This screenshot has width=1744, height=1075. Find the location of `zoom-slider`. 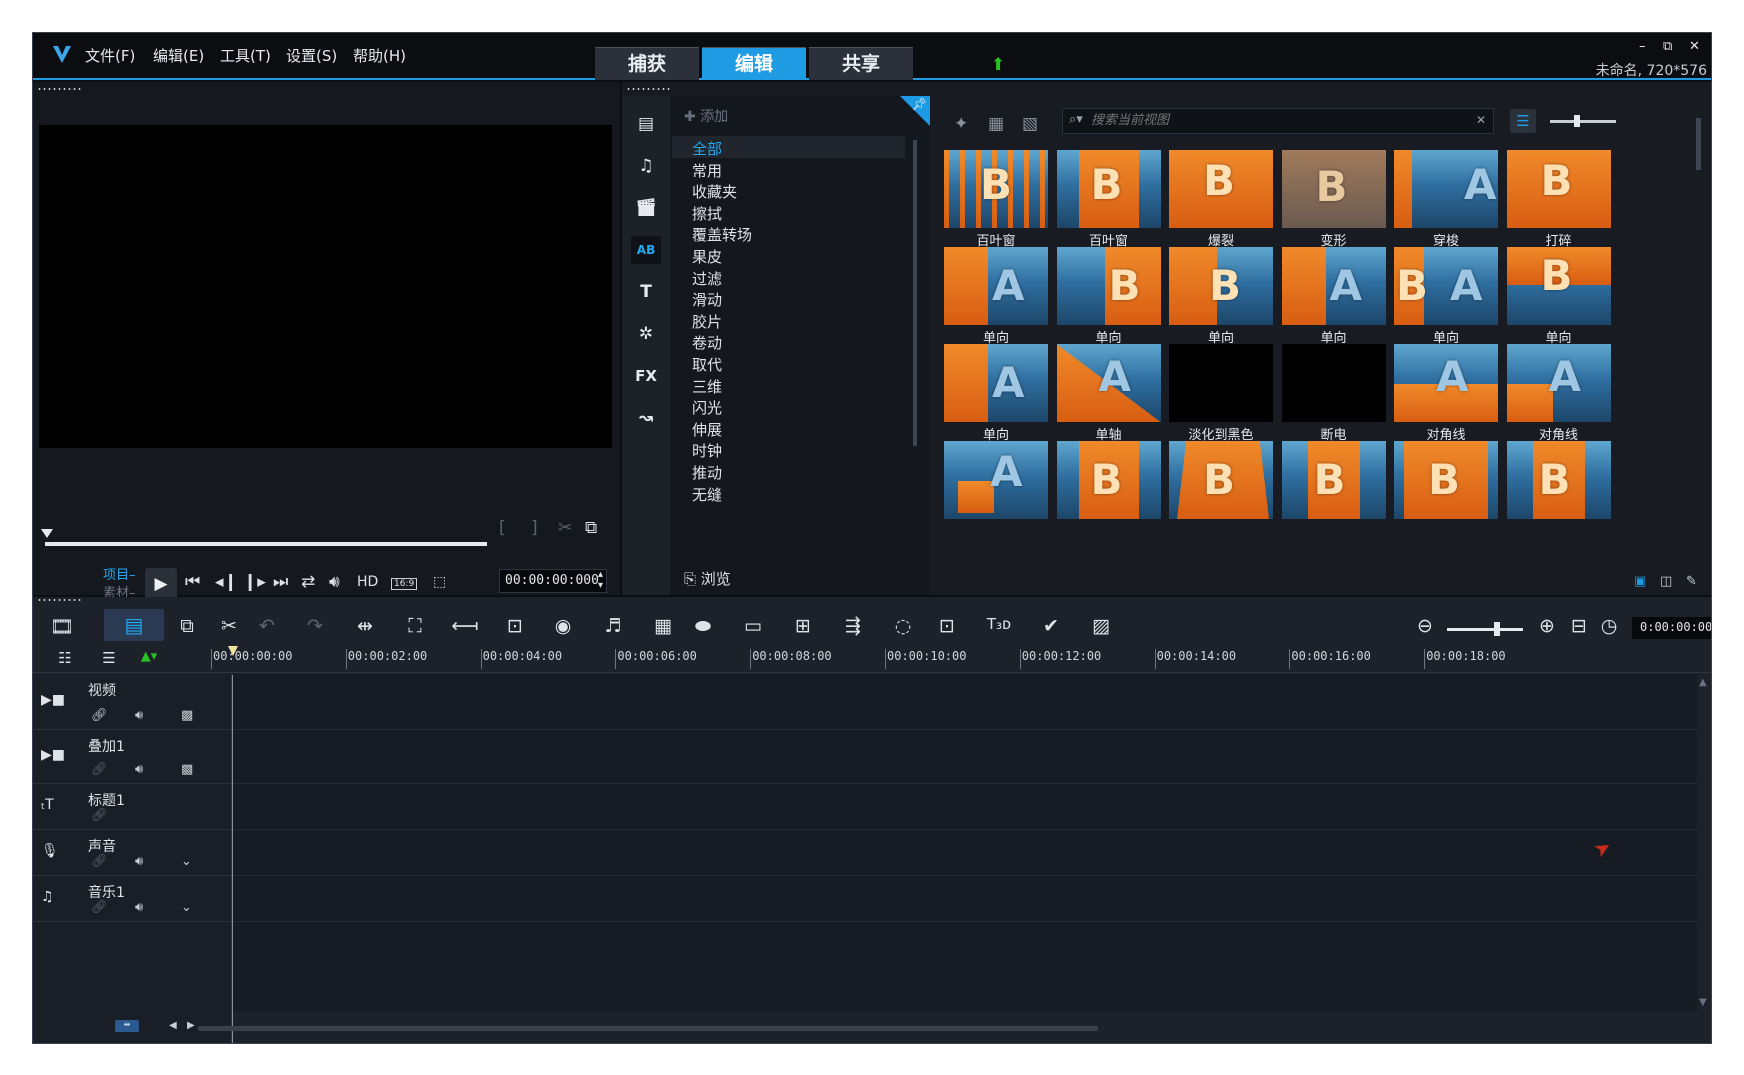

zoom-slider is located at coordinates (1485, 629).